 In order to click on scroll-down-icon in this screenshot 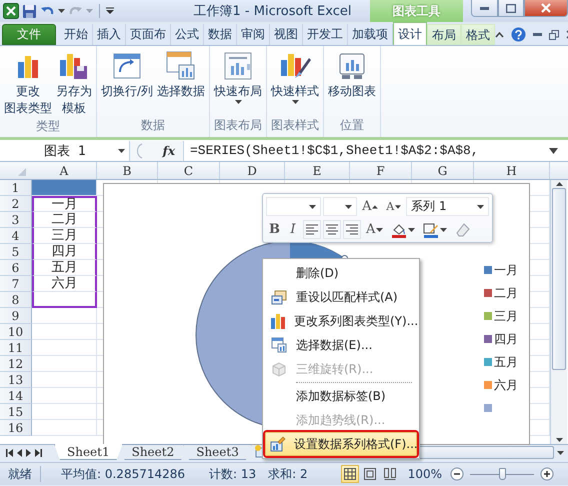, I will do `click(559, 440)`.